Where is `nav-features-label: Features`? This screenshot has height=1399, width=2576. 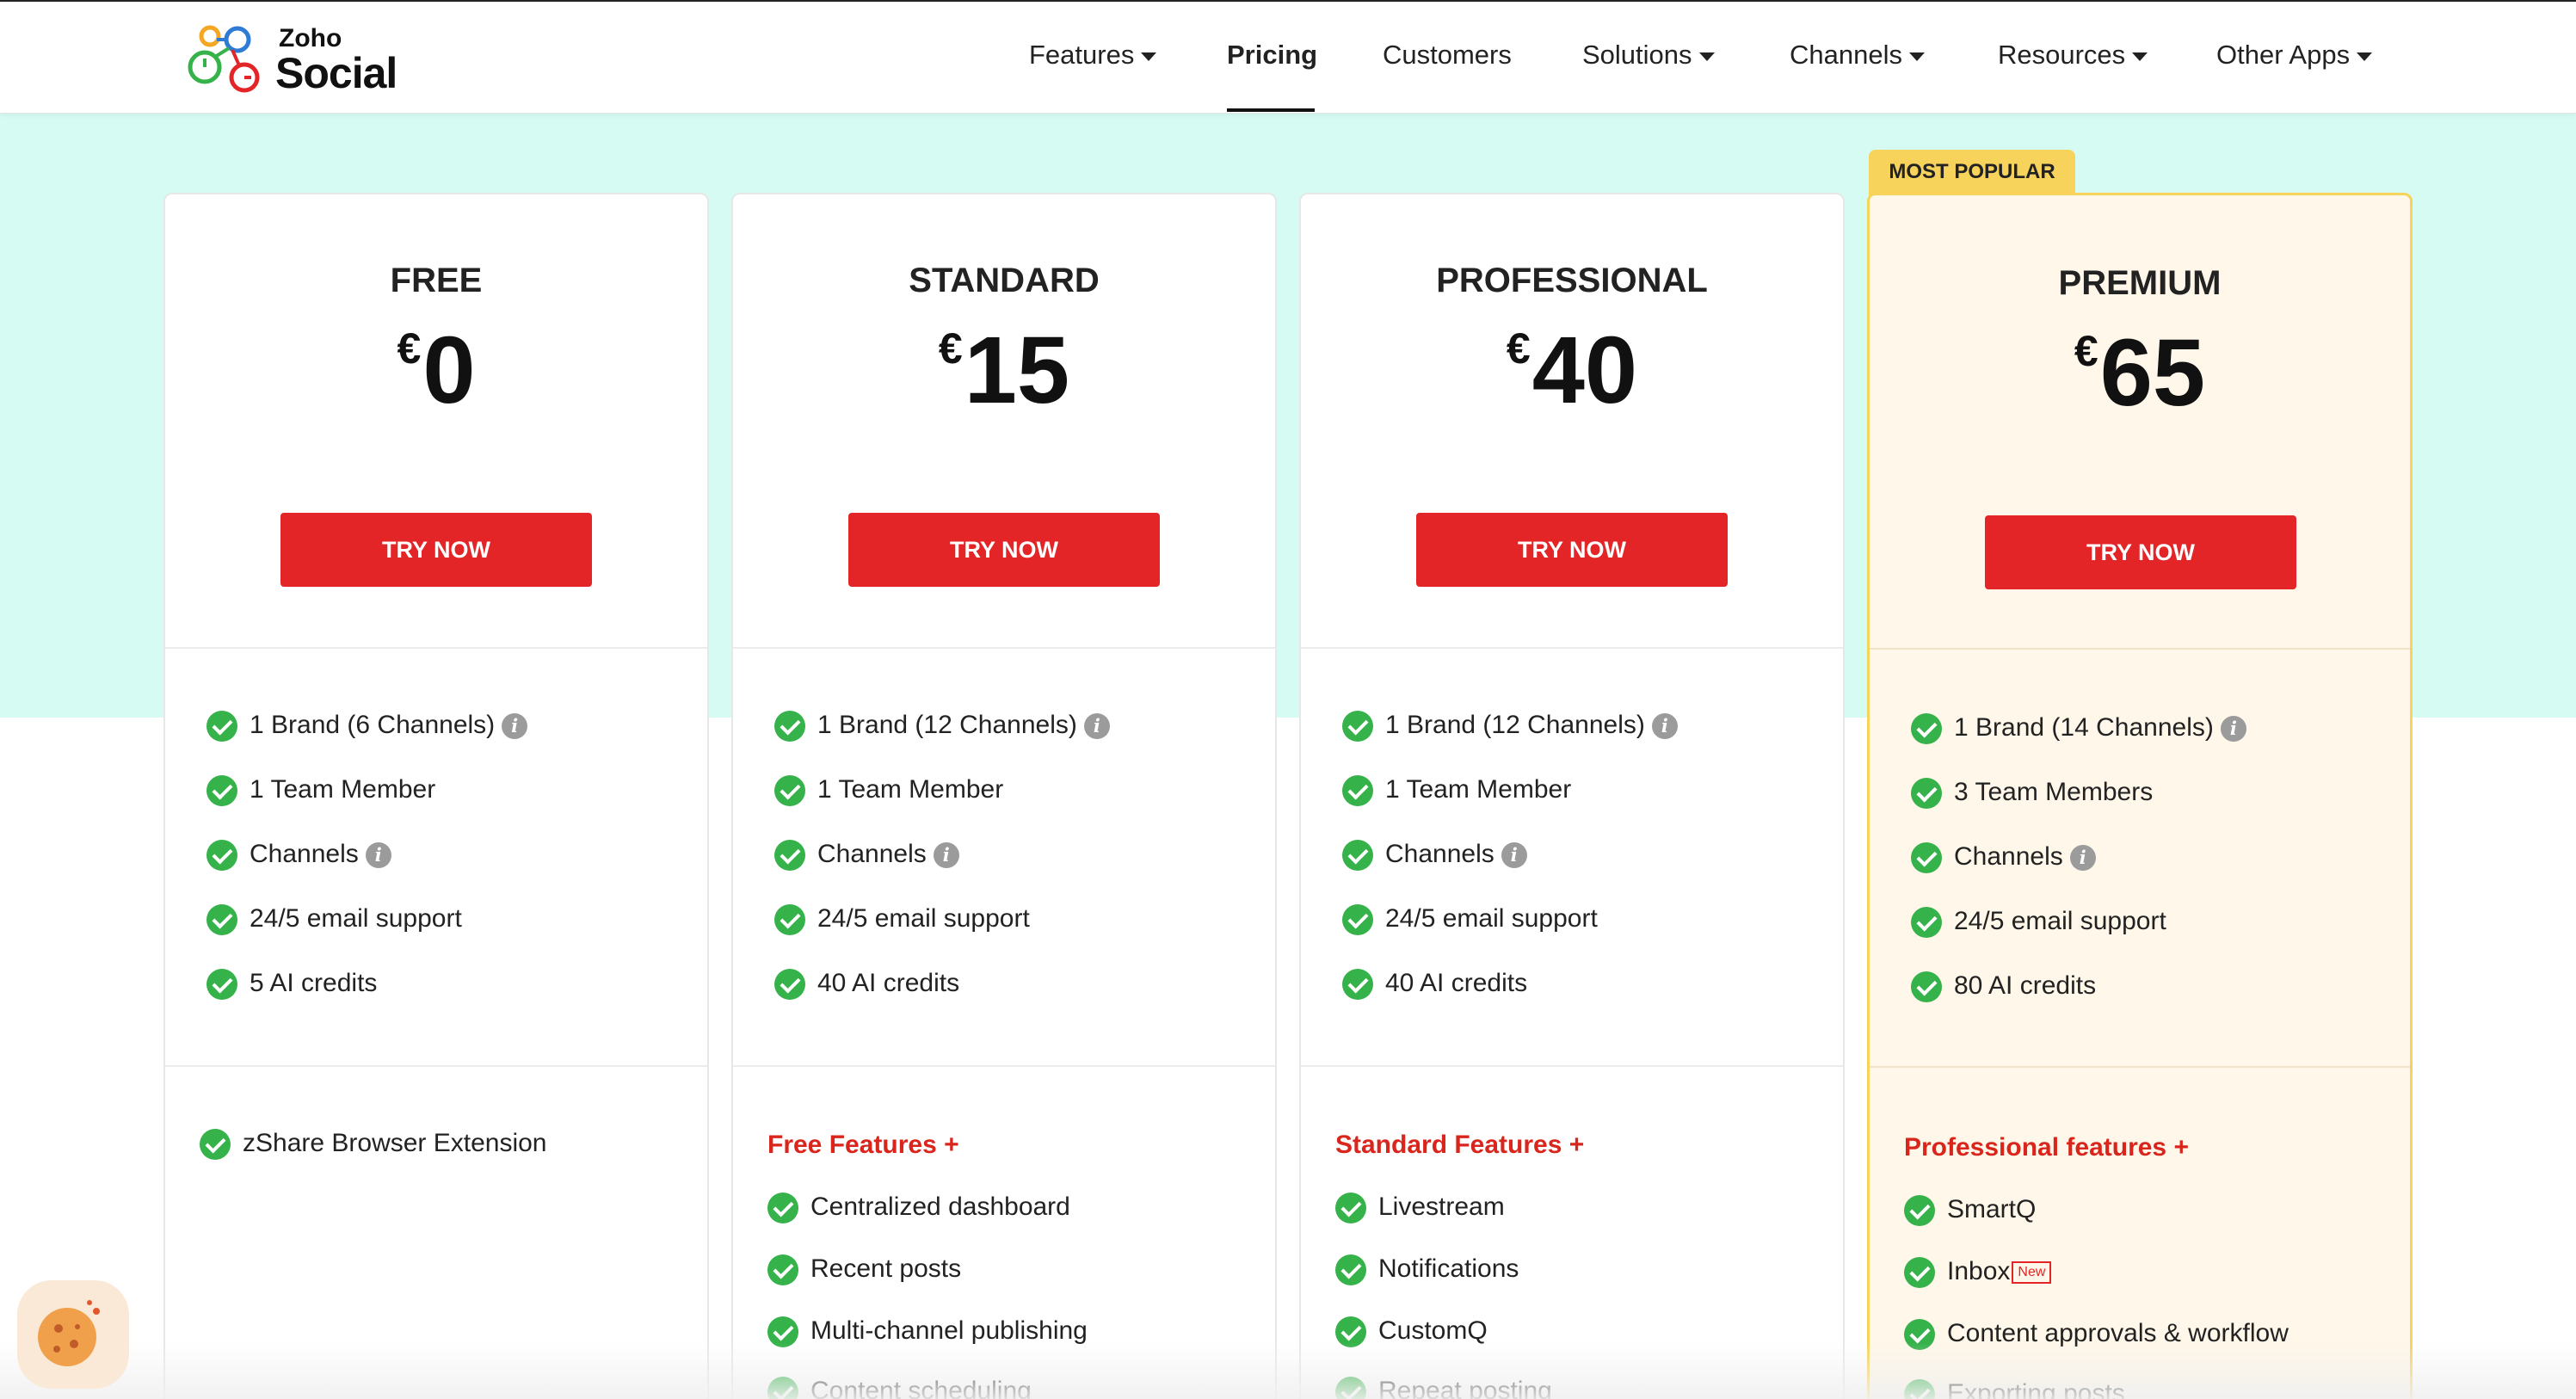 nav-features-label: Features is located at coordinates (1082, 55).